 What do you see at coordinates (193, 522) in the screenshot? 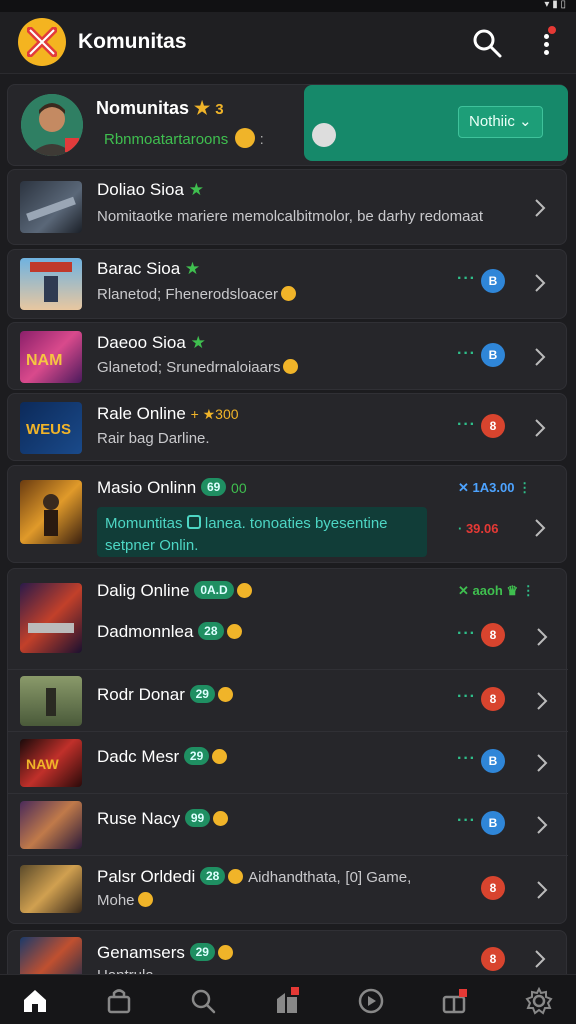
I see `message-icon` at bounding box center [193, 522].